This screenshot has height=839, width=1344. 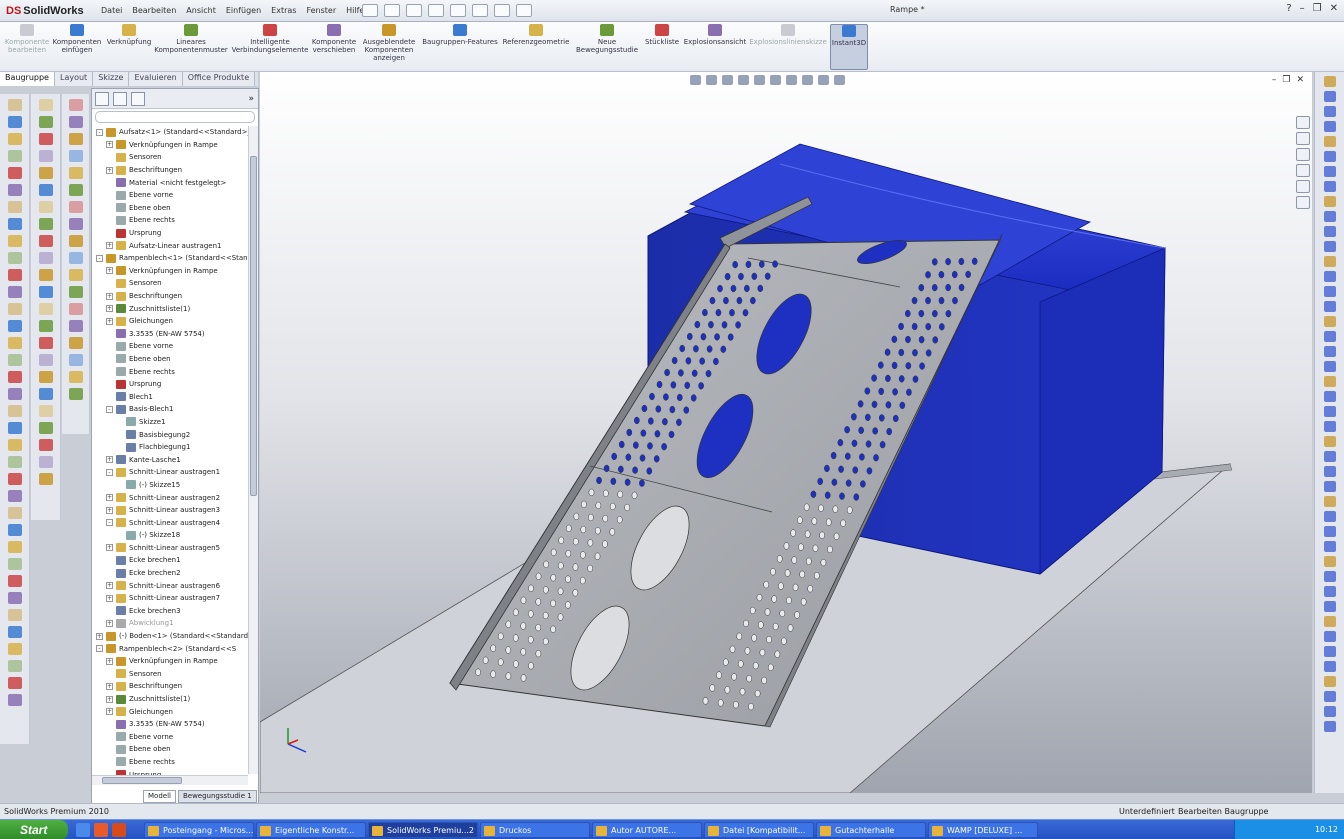 I want to click on tree-item: + Beschriftungen, so click(x=170, y=170).